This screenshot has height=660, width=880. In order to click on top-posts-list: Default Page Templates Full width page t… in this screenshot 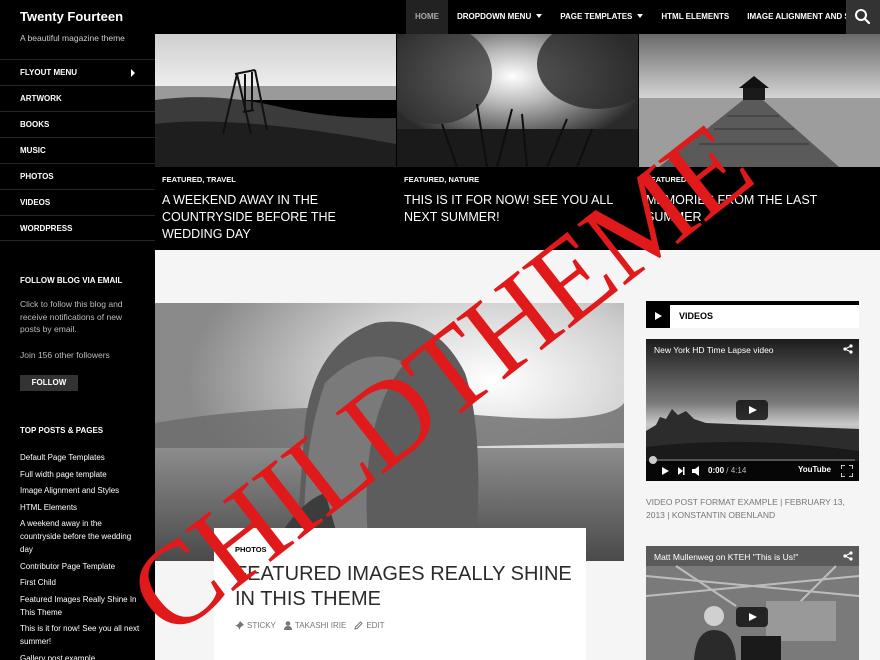, I will do `click(80, 555)`.